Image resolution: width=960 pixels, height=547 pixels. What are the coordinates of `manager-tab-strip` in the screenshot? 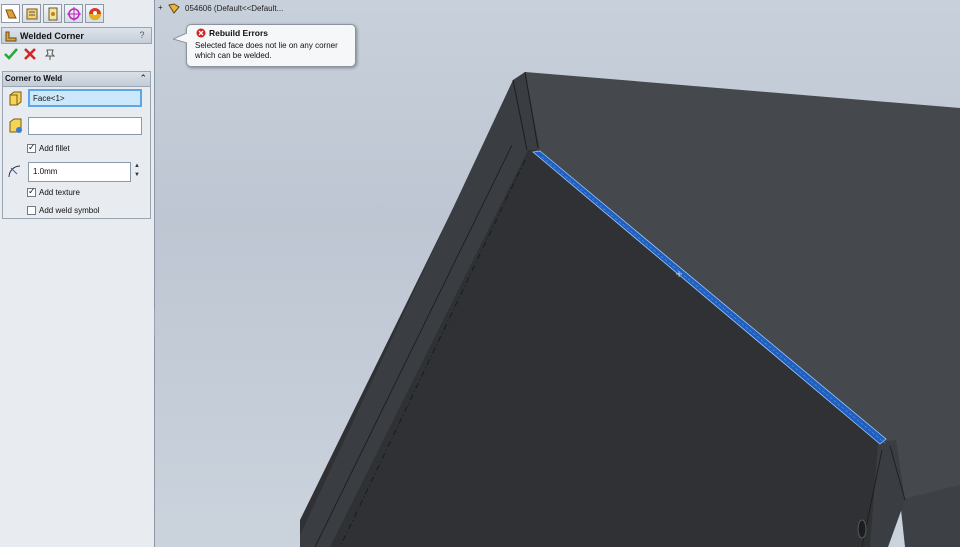 It's located at (77, 14).